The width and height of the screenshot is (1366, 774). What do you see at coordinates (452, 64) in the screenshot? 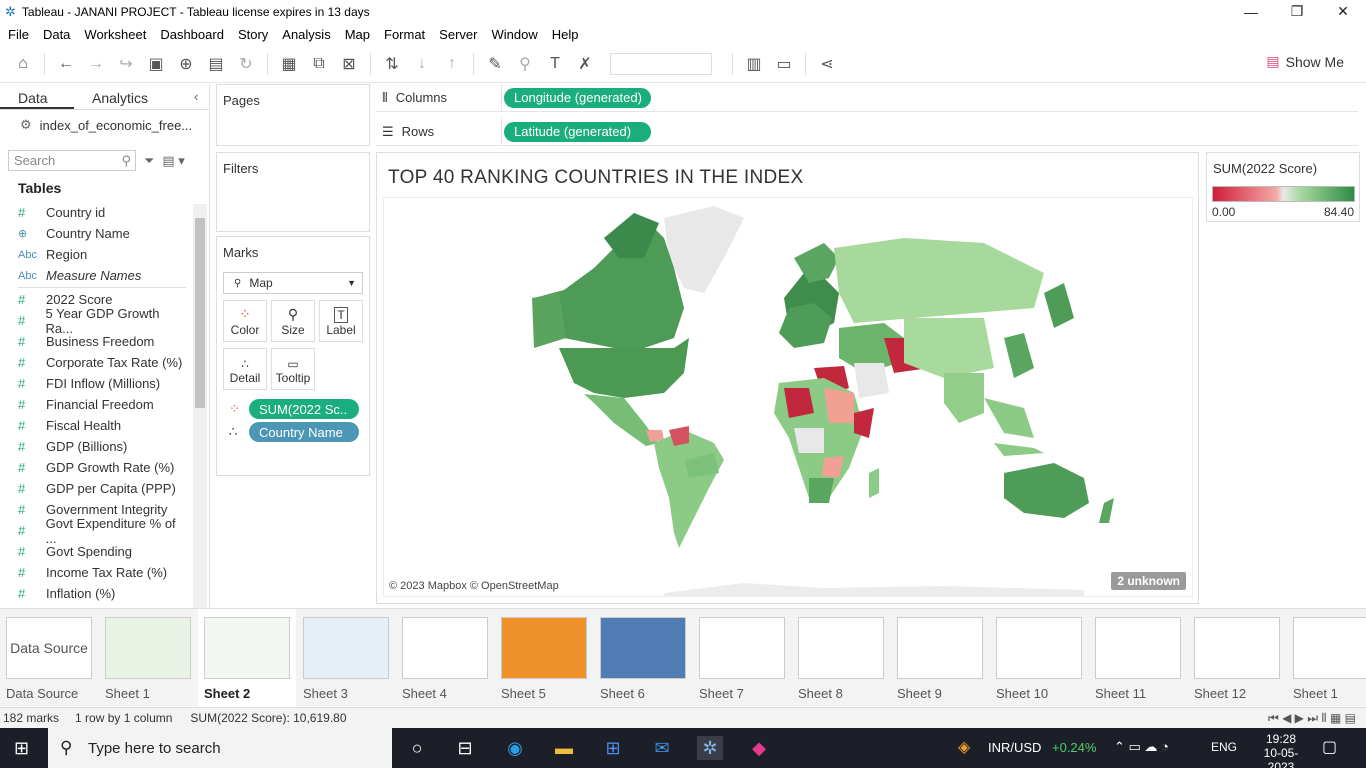
I see `sort-descending-icon: ↑` at bounding box center [452, 64].